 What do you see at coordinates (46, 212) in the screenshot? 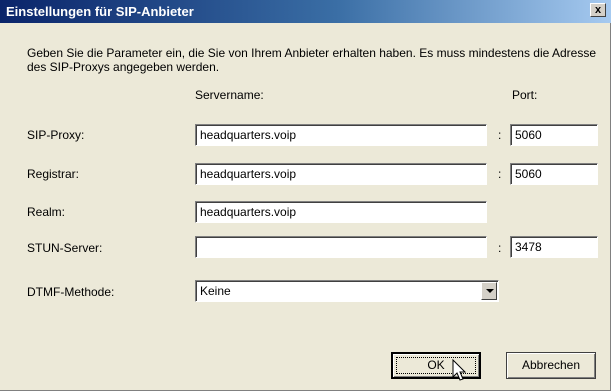
I see `realm-label: Realm:` at bounding box center [46, 212].